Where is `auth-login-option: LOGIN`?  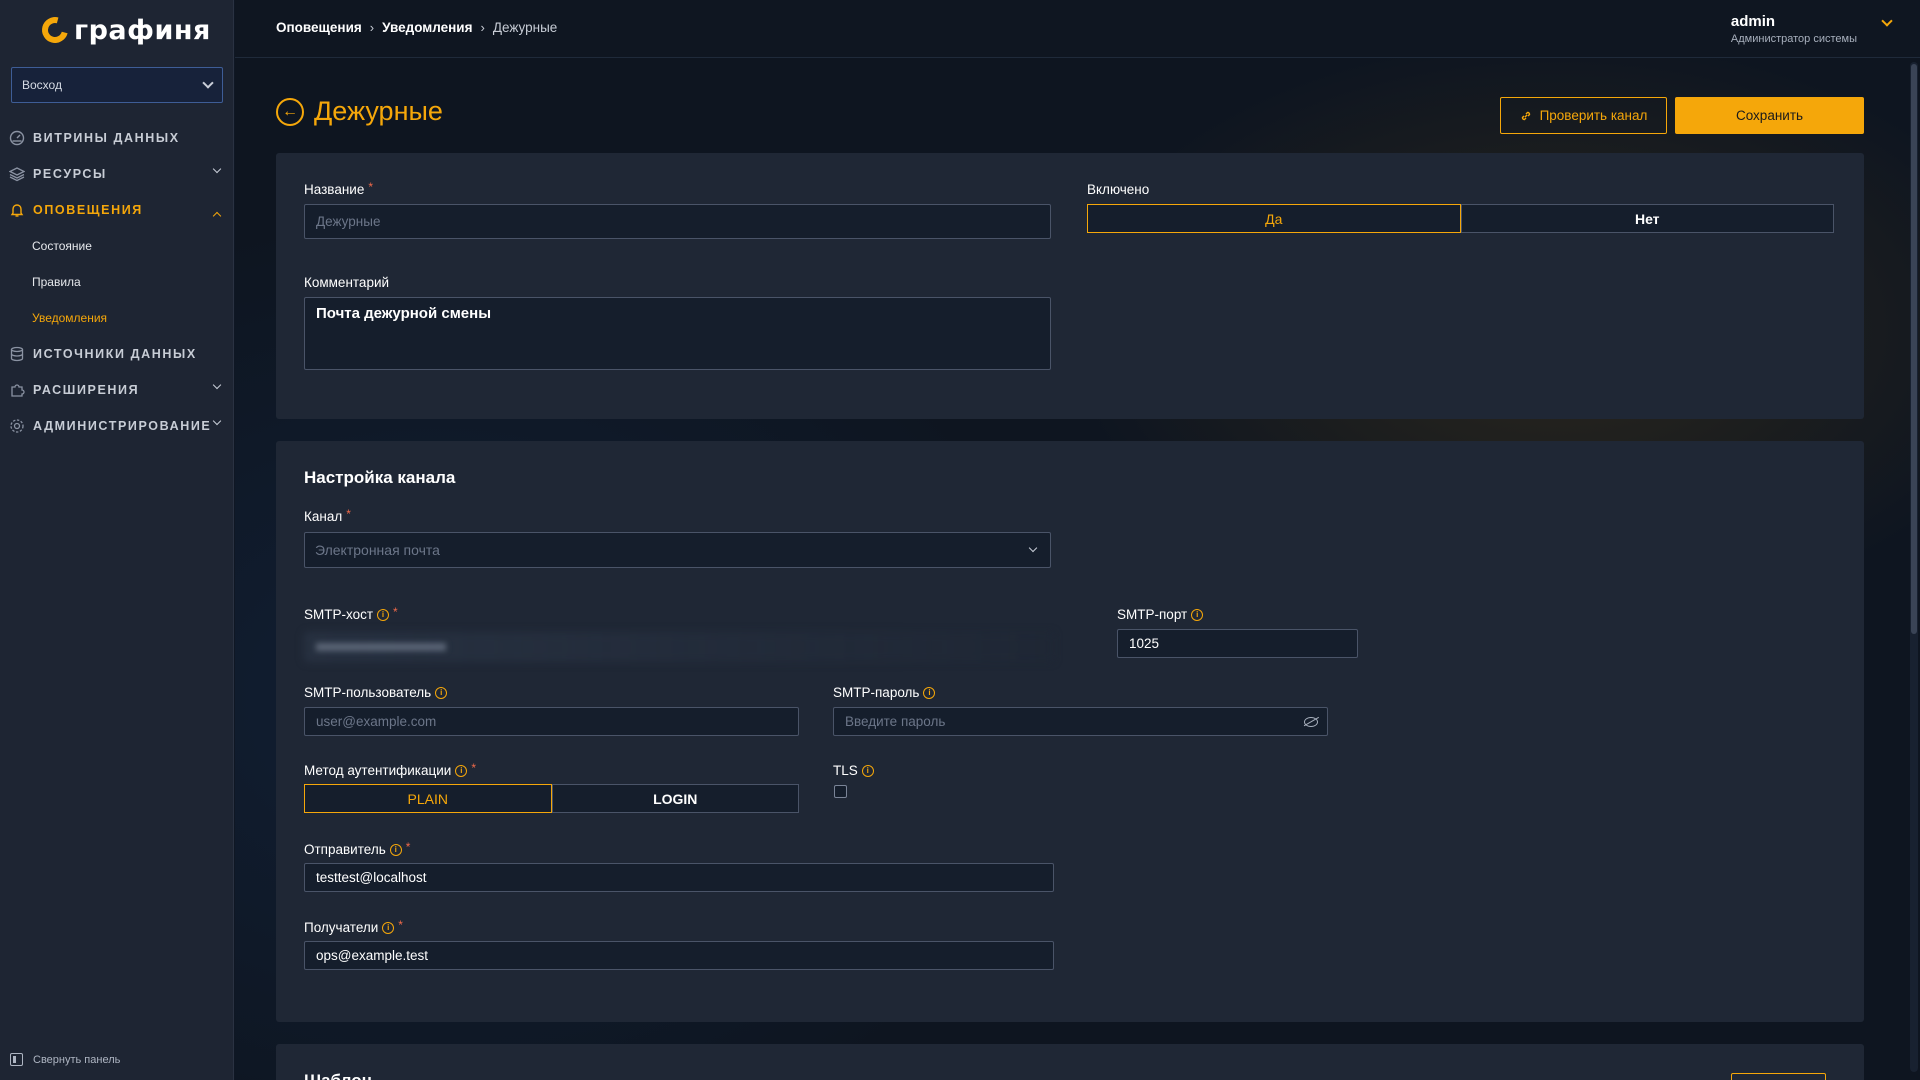
auth-login-option: LOGIN is located at coordinates (675, 798).